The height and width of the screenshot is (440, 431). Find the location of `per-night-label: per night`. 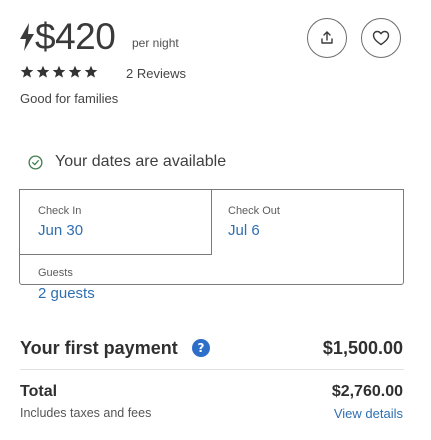

per-night-label: per night is located at coordinates (155, 43).